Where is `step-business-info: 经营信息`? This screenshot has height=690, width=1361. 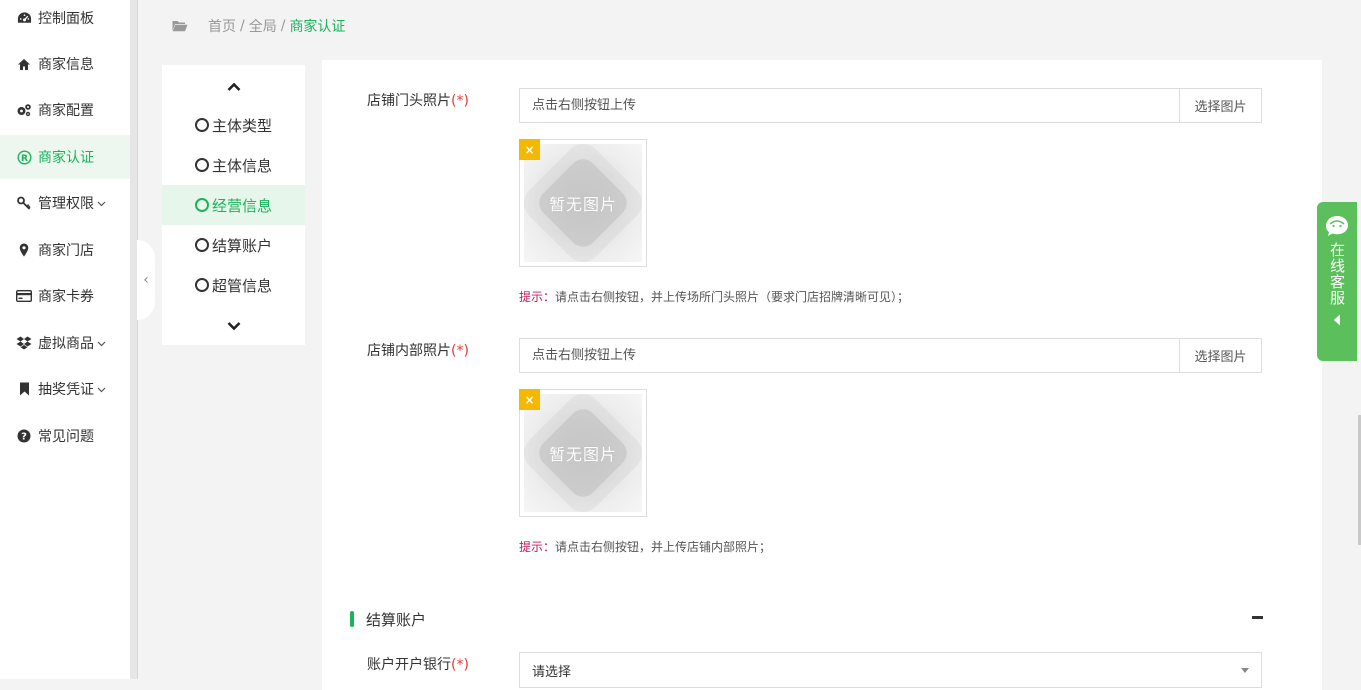
step-business-info: 经营信息 is located at coordinates (233, 205).